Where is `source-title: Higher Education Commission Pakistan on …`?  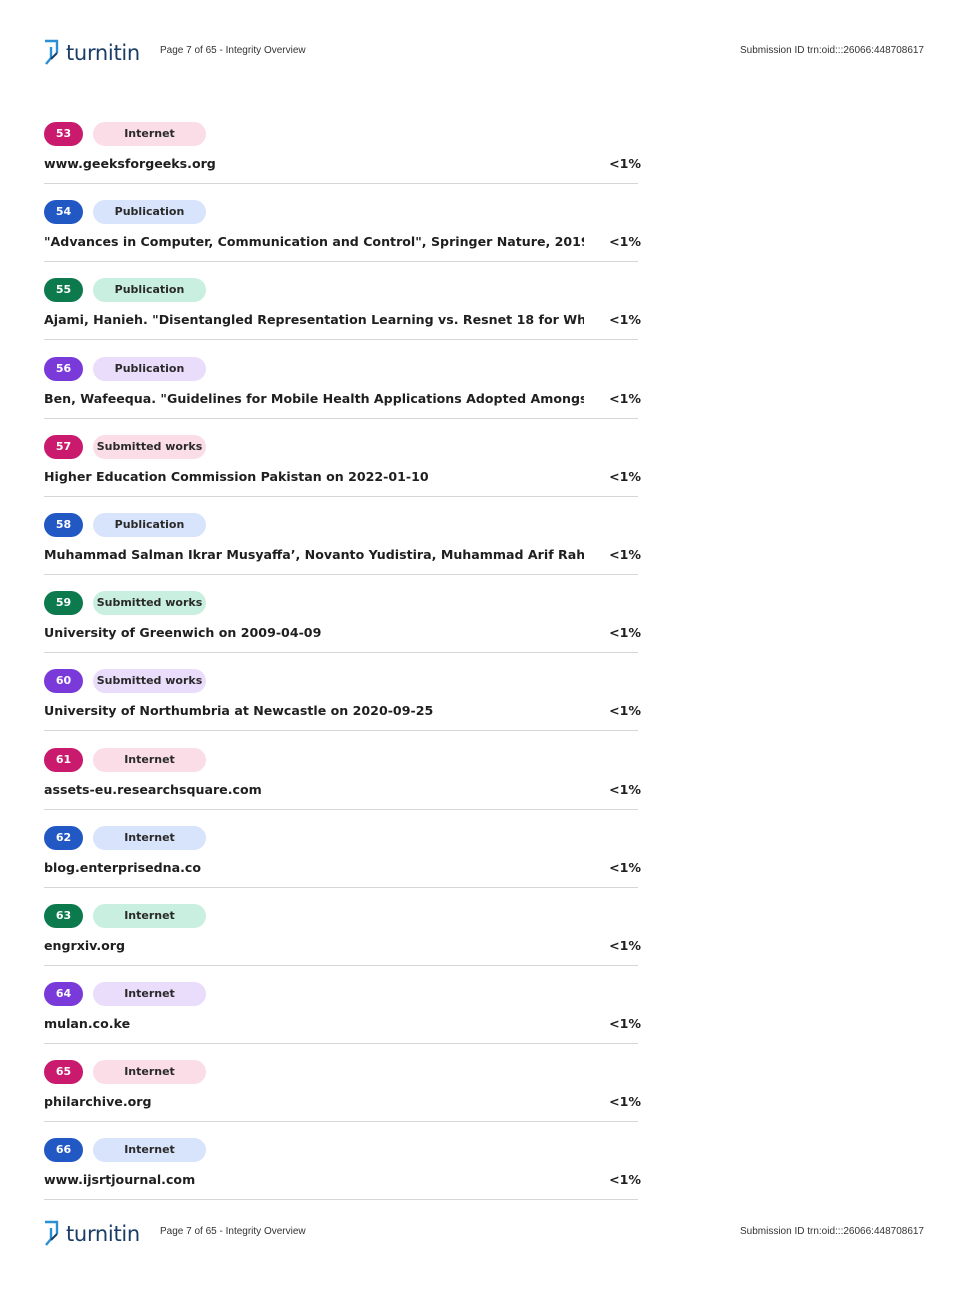
source-title: Higher Education Commission Pakistan on … is located at coordinates (314, 476).